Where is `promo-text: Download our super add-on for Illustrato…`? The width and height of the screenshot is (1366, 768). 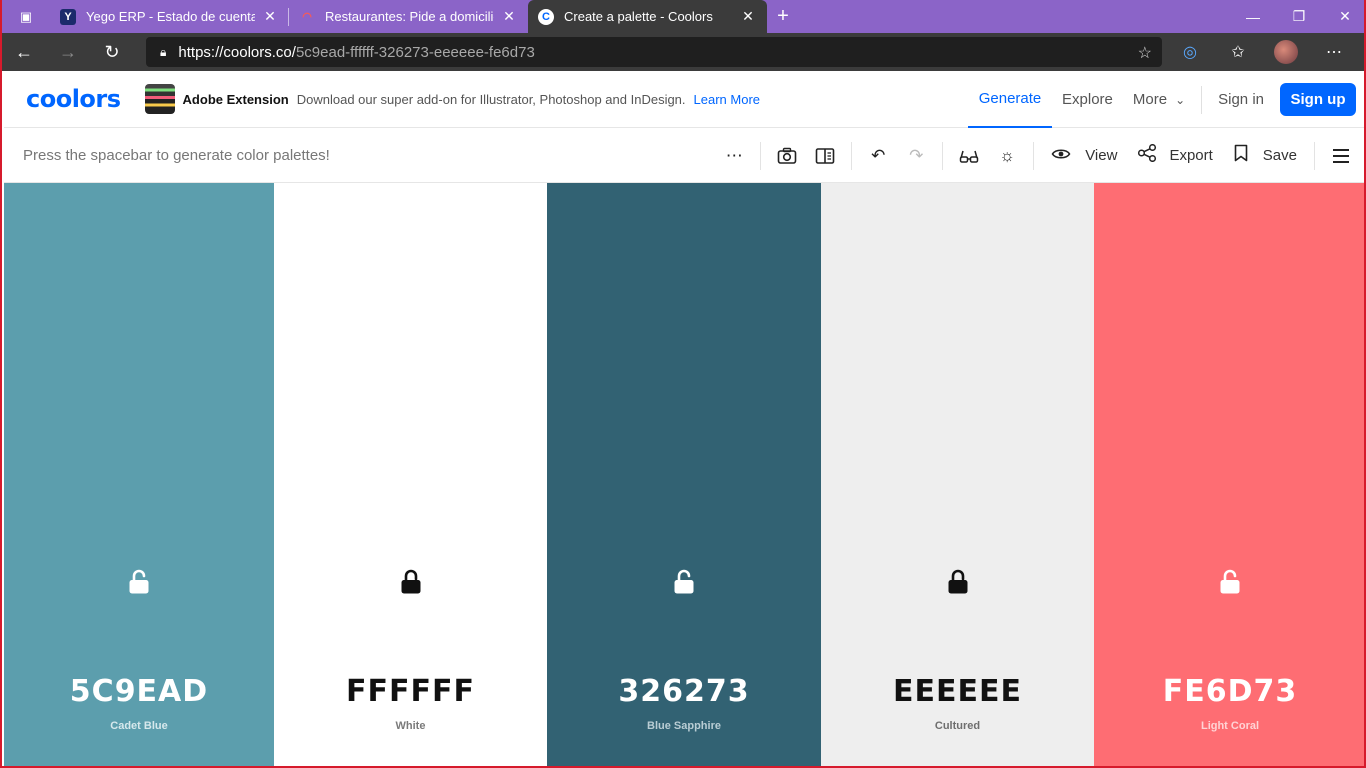
promo-text: Download our super add-on for Illustrato… is located at coordinates (491, 99).